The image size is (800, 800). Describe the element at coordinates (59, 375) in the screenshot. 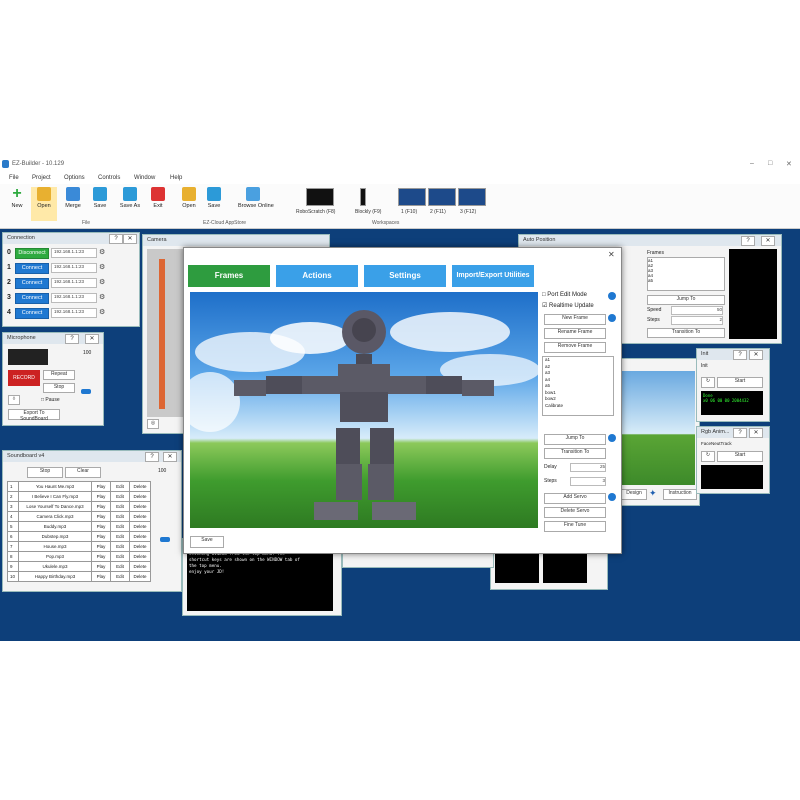

I see `repeat-button: Repeat` at that location.